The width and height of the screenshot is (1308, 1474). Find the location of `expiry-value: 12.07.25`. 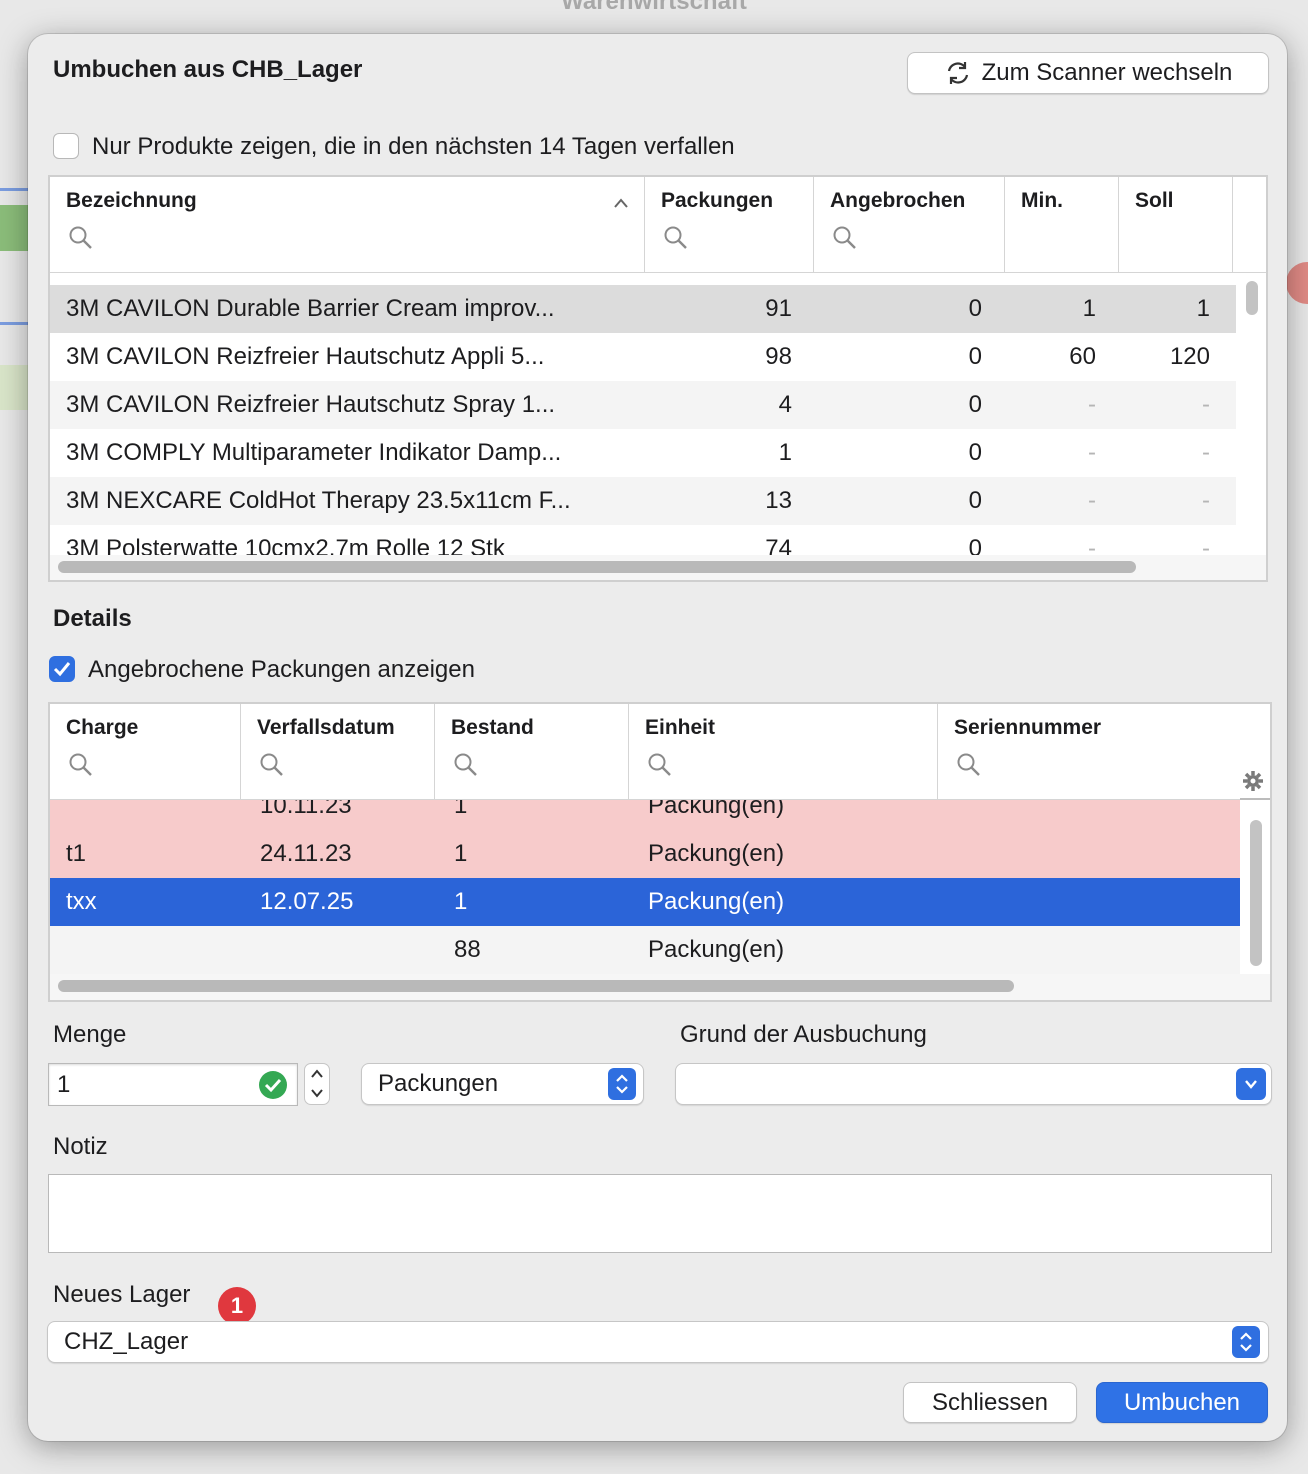

expiry-value: 12.07.25 is located at coordinates (307, 901).